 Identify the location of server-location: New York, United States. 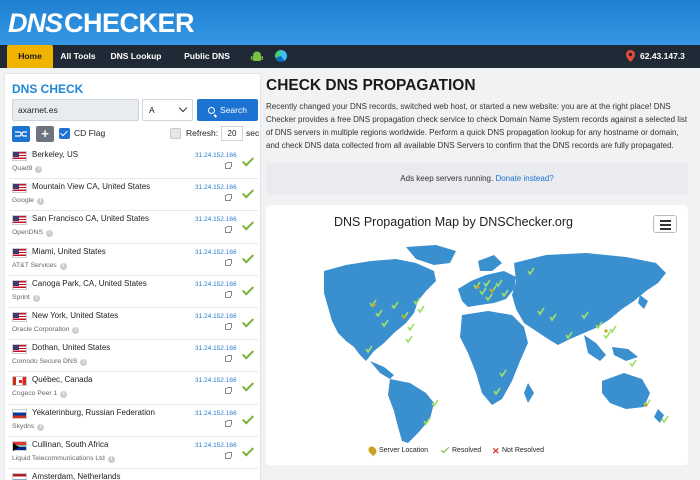
(75, 315).